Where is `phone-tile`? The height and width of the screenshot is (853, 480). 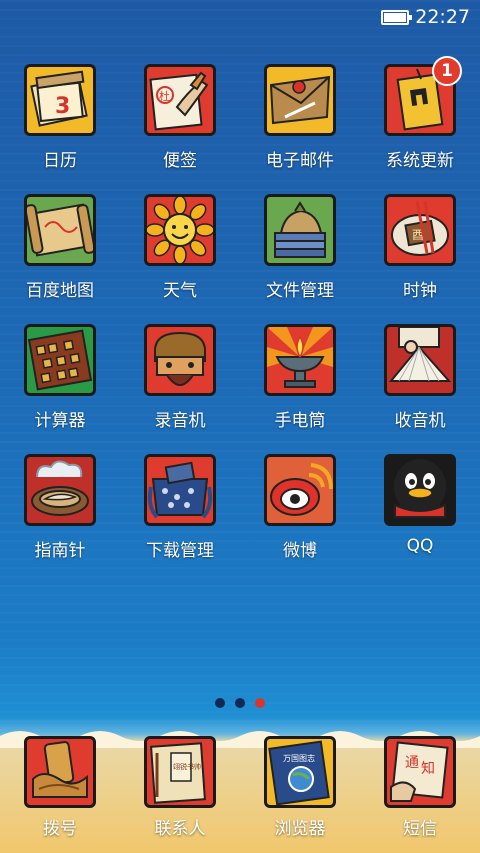 phone-tile is located at coordinates (60, 772).